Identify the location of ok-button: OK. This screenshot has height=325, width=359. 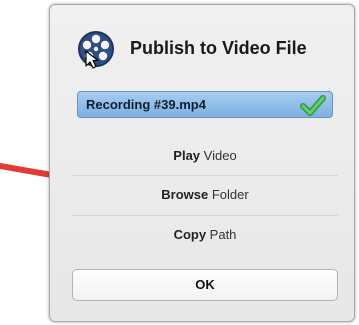
(205, 285).